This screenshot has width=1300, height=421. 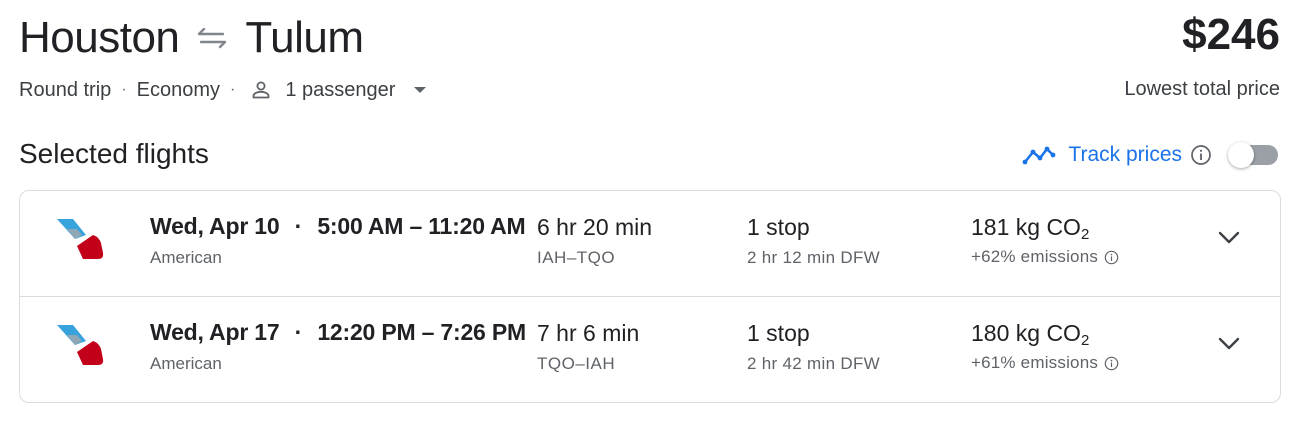 I want to click on trip-type: Round trip, so click(x=65, y=90).